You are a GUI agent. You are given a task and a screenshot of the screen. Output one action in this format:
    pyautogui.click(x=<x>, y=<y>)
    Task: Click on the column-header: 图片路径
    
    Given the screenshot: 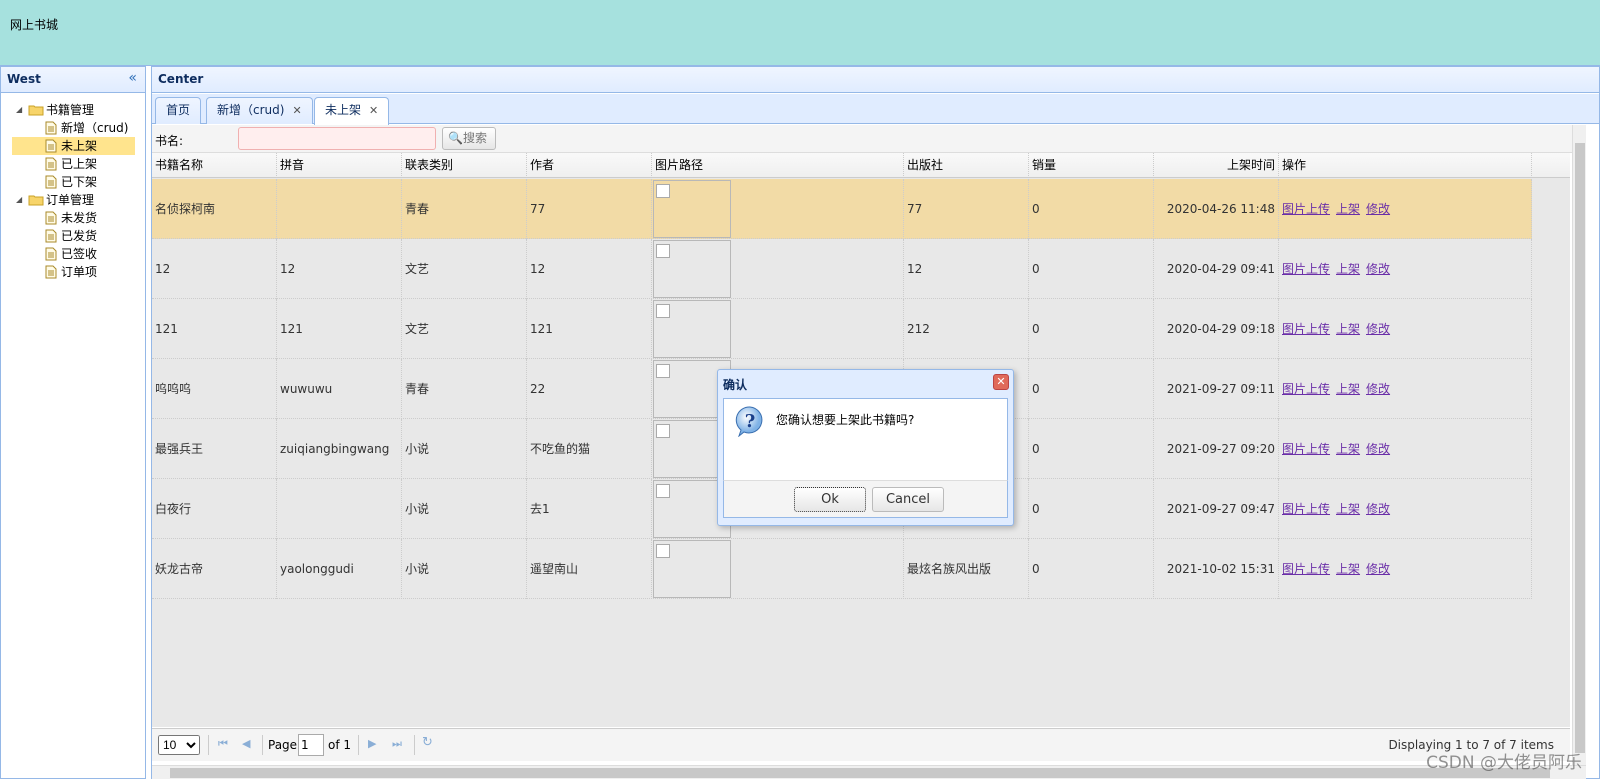 What is the action you would take?
    pyautogui.click(x=778, y=165)
    